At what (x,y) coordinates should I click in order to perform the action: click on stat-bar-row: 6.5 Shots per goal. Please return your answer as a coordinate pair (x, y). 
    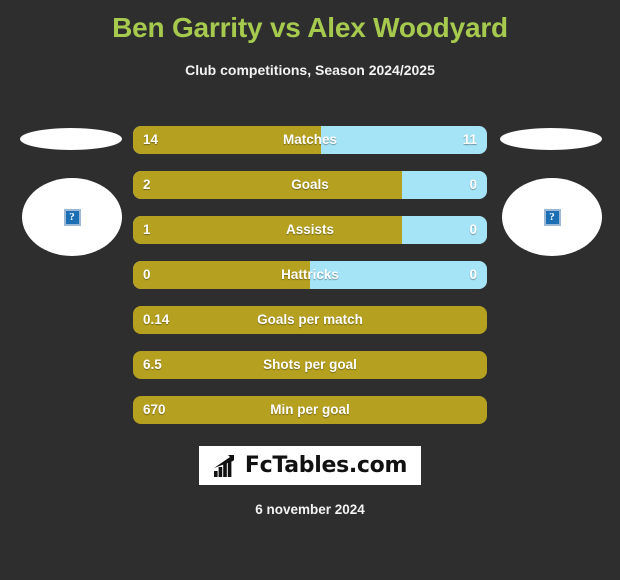
    Looking at the image, I should click on (310, 365).